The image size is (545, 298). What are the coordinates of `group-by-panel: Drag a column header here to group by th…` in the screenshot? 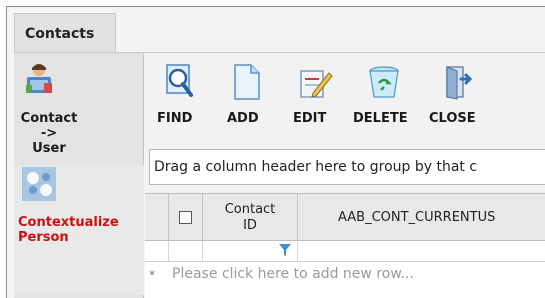 It's located at (347, 167).